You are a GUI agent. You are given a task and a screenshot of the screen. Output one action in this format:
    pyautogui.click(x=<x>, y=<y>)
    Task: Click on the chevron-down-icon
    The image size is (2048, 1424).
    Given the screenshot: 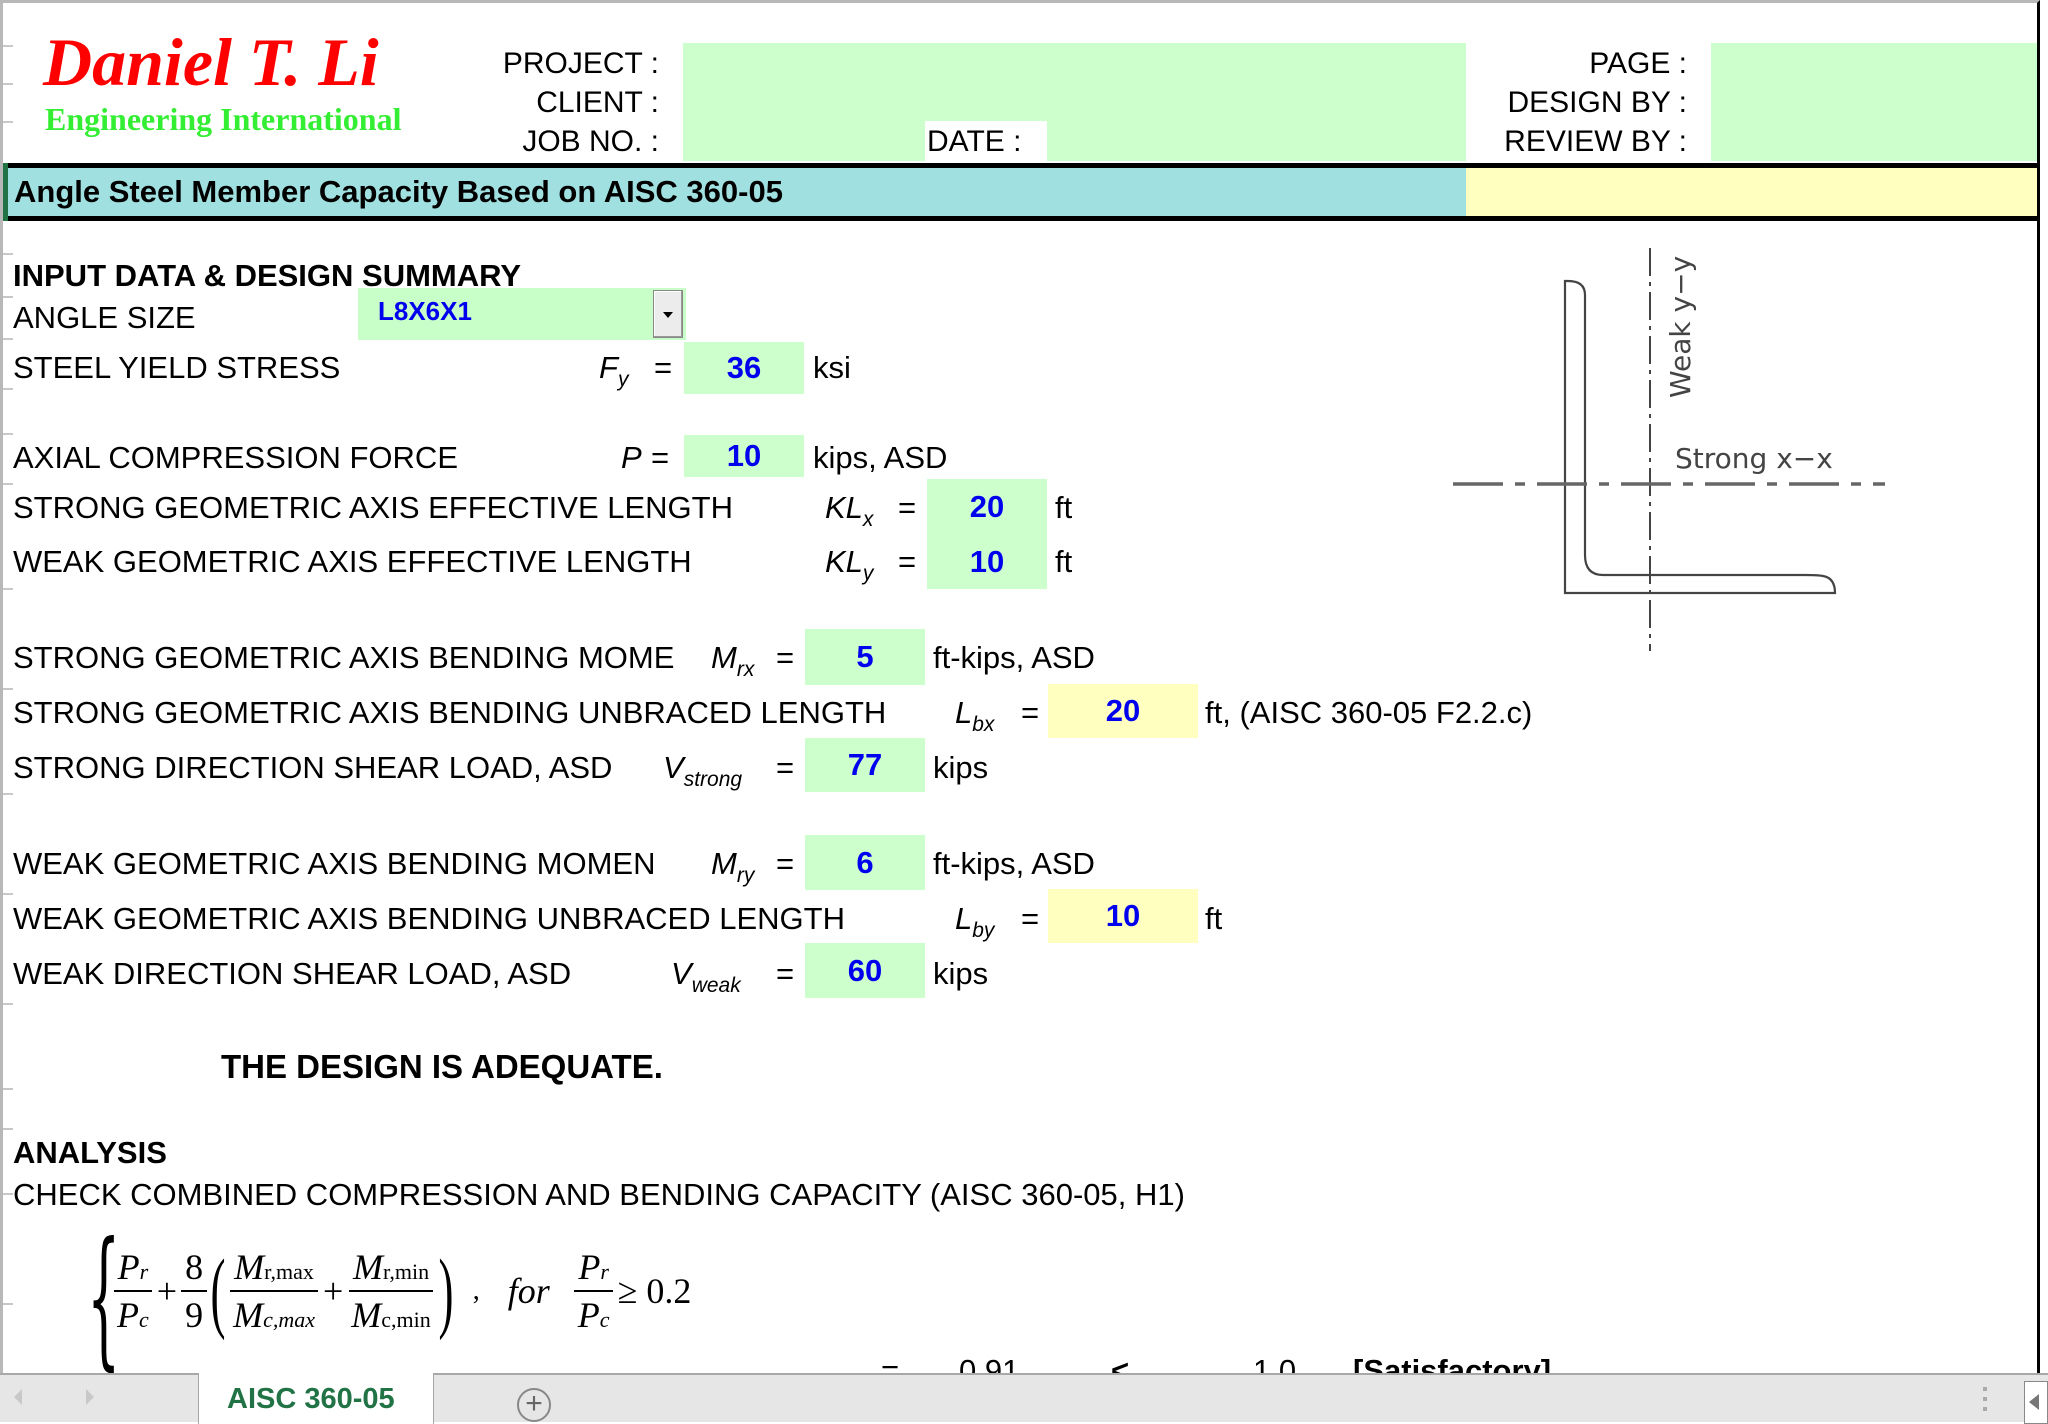 What is the action you would take?
    pyautogui.click(x=668, y=314)
    